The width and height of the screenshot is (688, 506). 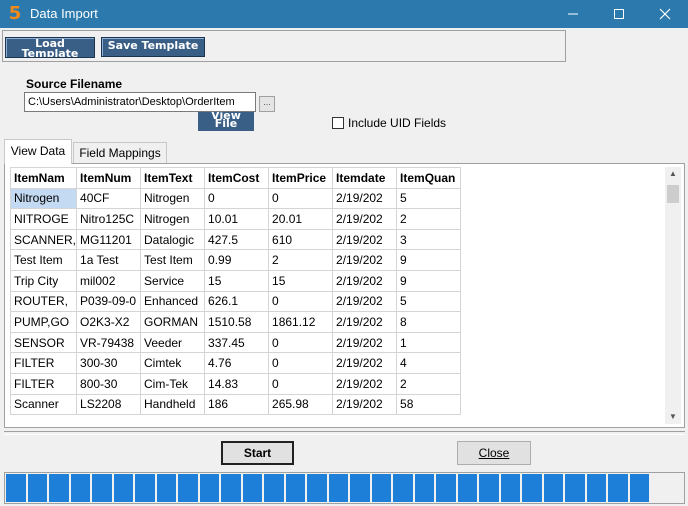 I want to click on table-cell: 265.98, so click(x=301, y=404).